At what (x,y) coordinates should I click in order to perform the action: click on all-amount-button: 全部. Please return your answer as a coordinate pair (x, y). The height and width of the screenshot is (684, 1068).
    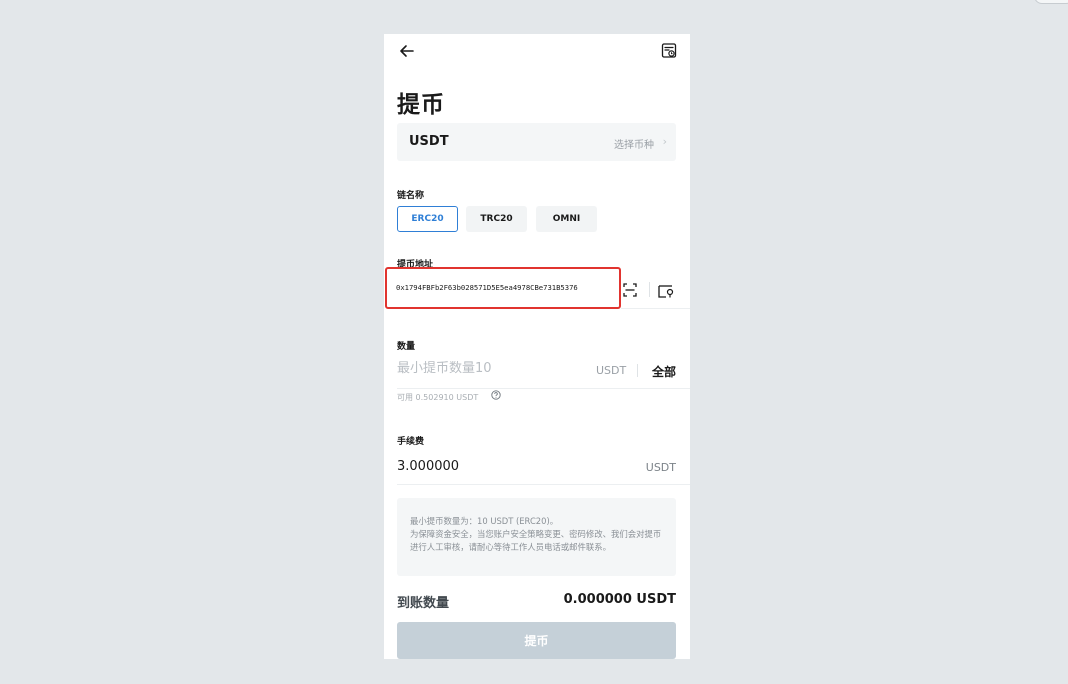
    Looking at the image, I should click on (664, 371).